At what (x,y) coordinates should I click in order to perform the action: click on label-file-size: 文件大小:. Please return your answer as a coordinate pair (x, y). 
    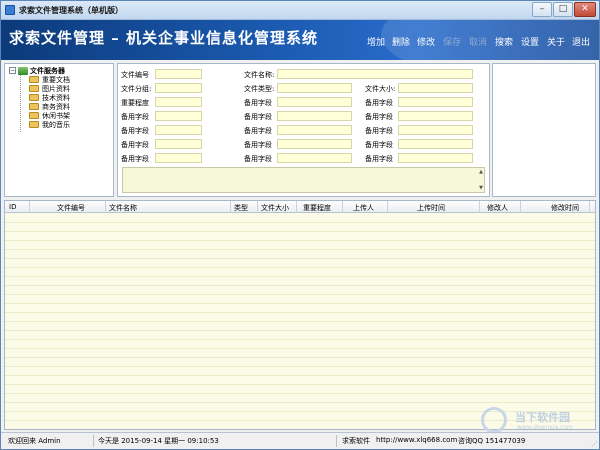
    Looking at the image, I should click on (380, 89).